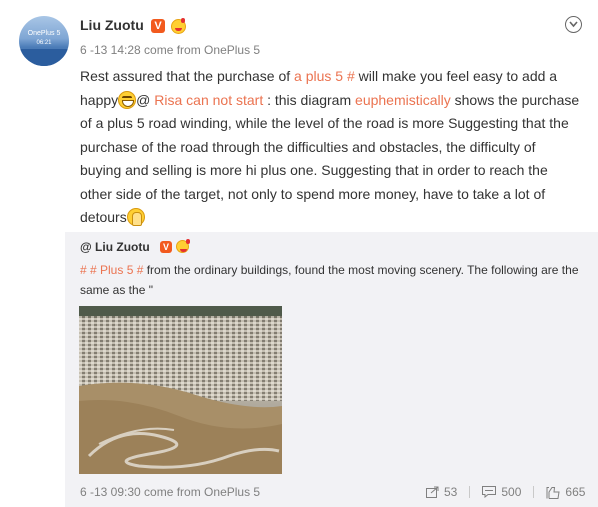 The width and height of the screenshot is (598, 507). What do you see at coordinates (127, 99) in the screenshot?
I see `laughing-emoji-icon` at bounding box center [127, 99].